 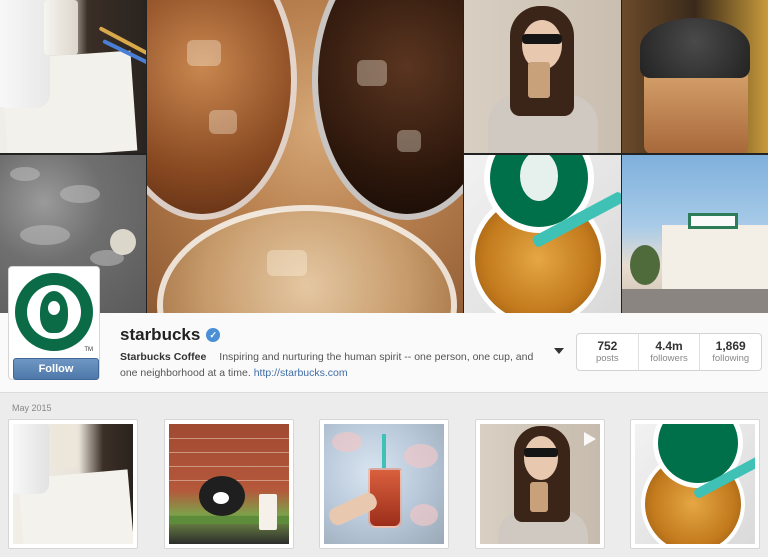 I want to click on profile-full-name: Starbucks Coffee, so click(x=163, y=357).